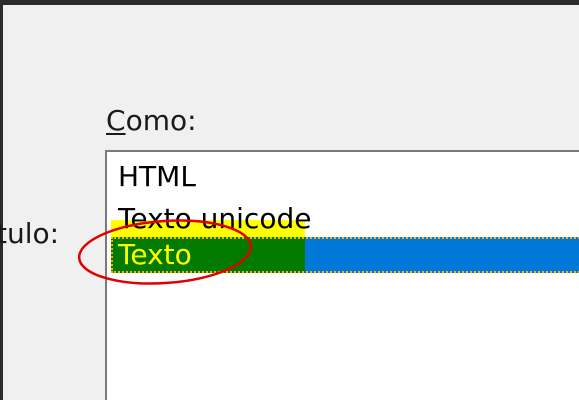 The image size is (579, 400). I want to click on como-label-text: omo:, so click(161, 120).